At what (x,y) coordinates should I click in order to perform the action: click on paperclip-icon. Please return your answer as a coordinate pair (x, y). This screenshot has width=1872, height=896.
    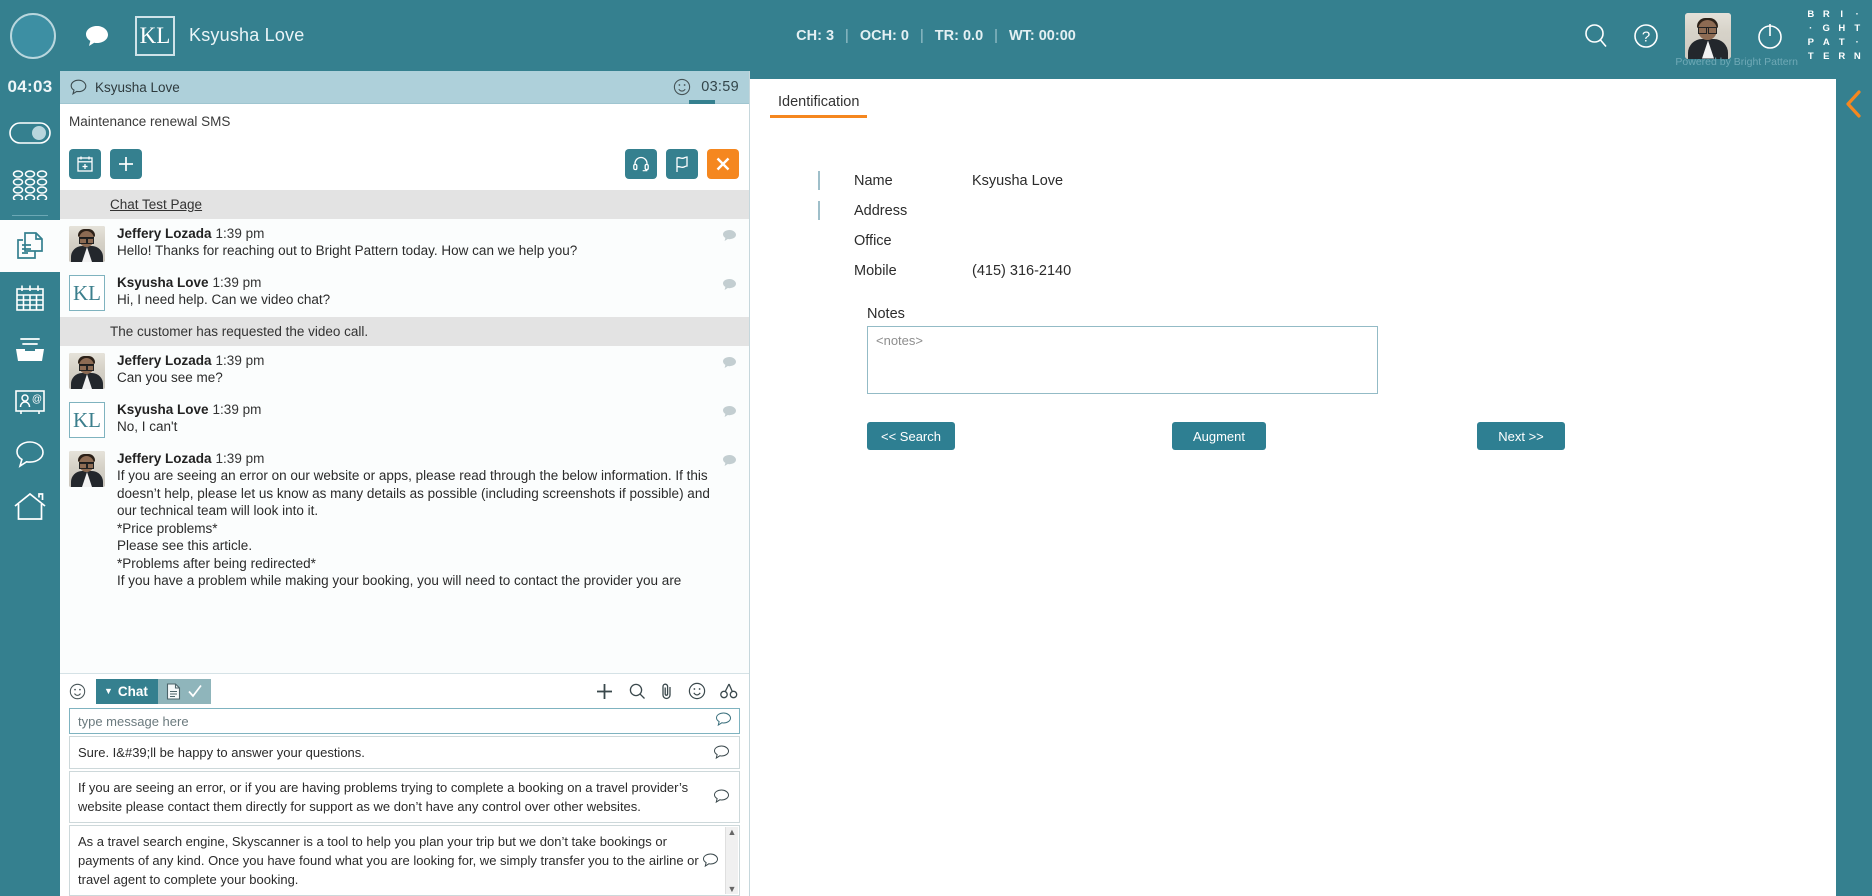
    Looking at the image, I should click on (667, 691).